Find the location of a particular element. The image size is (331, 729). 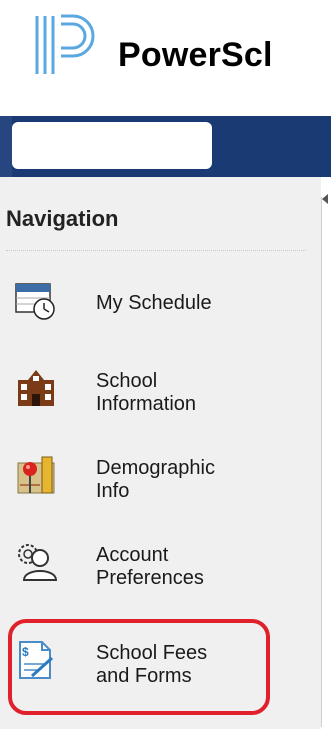

user-gear-icon is located at coordinates (38, 562).